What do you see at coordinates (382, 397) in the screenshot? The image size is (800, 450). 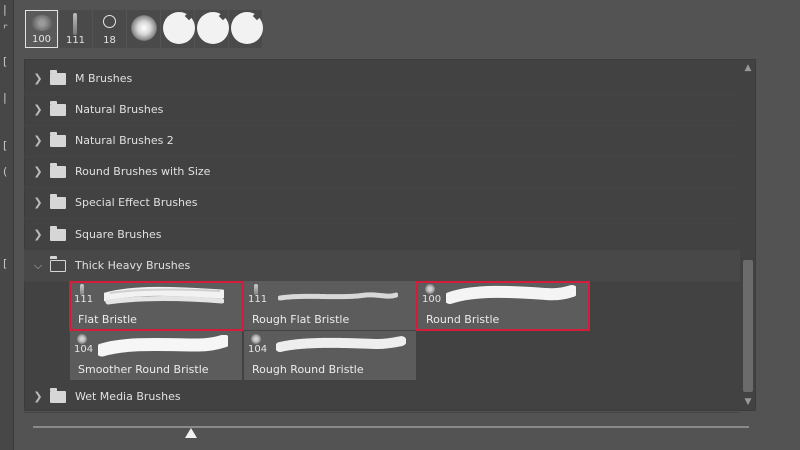 I see `folder-wet-media-brushes: ❯ Wet Media Brushes` at bounding box center [382, 397].